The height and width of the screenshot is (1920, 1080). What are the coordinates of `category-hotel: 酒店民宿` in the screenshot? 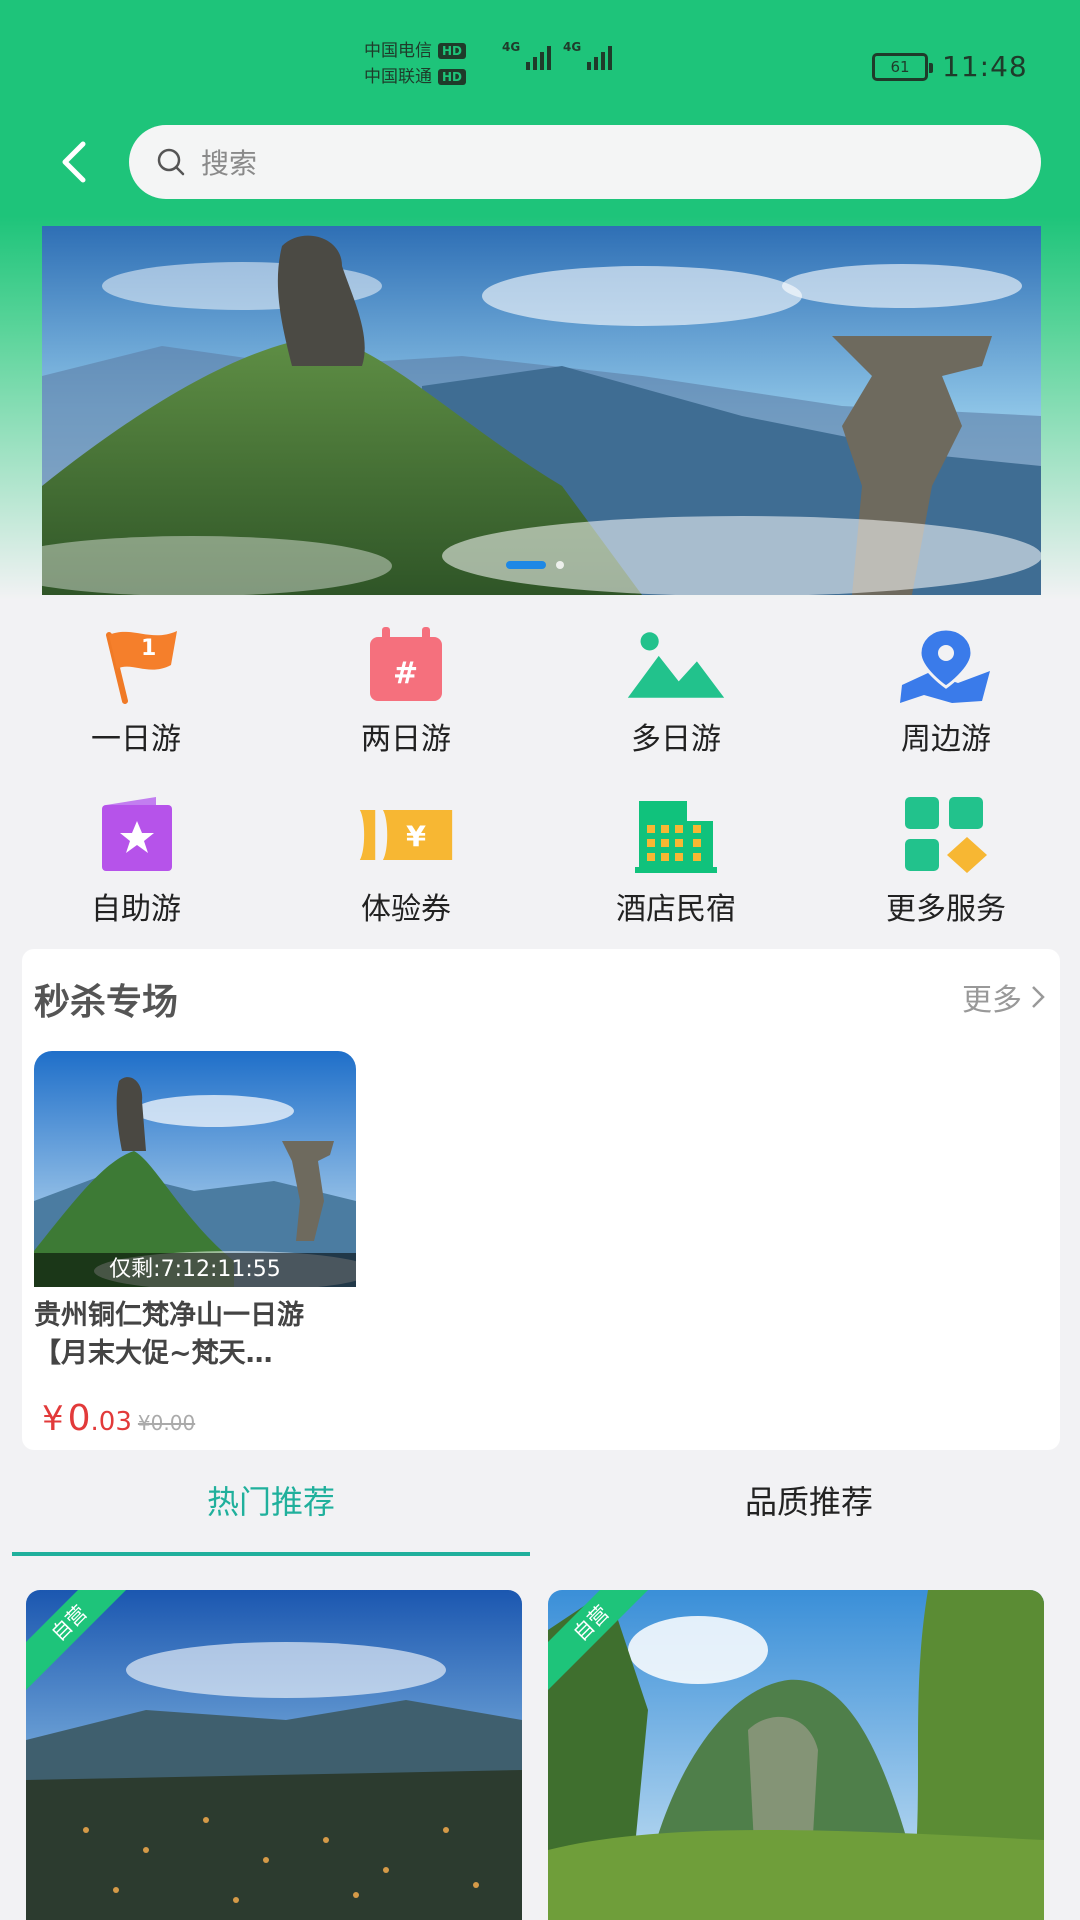 It's located at (676, 859).